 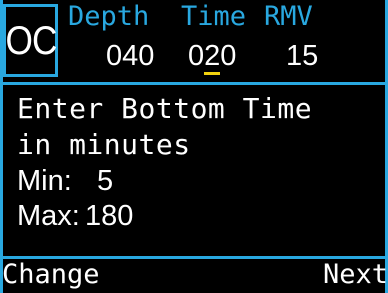 I want to click on time-digit-cursor: 2, so click(x=212, y=58).